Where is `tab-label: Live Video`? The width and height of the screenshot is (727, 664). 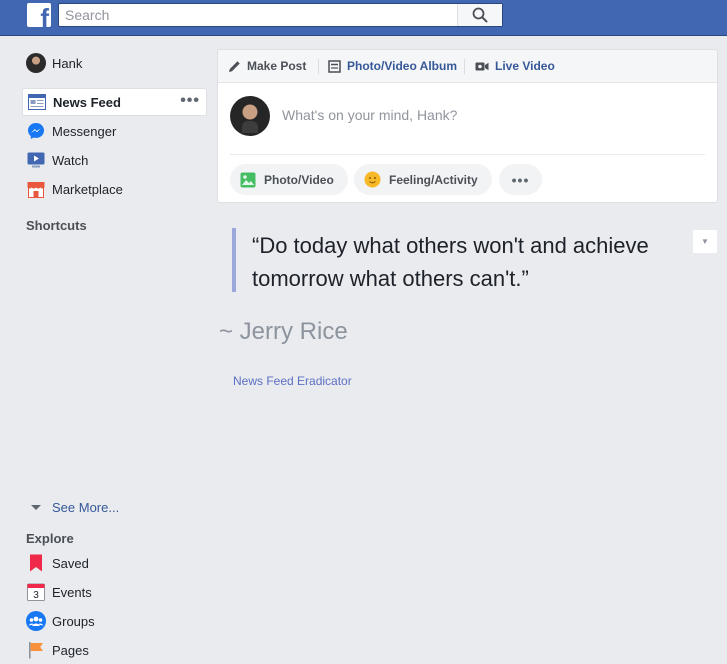 tab-label: Live Video is located at coordinates (525, 66).